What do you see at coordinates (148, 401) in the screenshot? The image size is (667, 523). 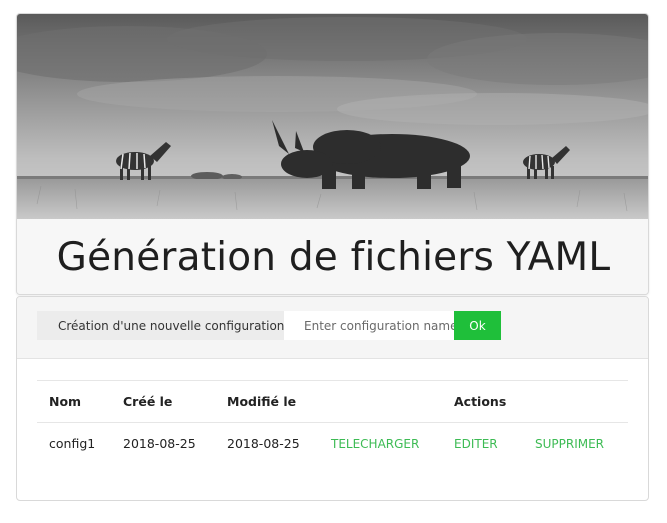 I see `header-cree: Créé le` at bounding box center [148, 401].